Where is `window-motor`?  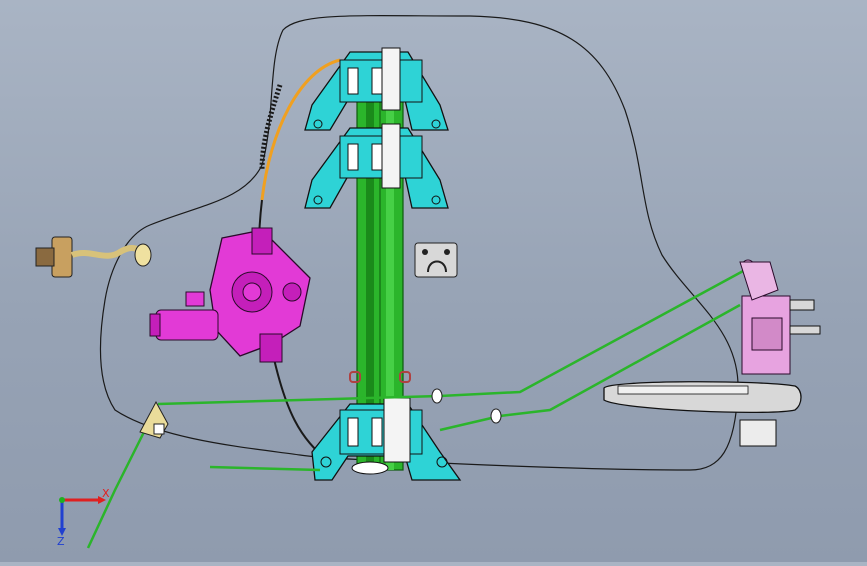 window-motor is located at coordinates (230, 295).